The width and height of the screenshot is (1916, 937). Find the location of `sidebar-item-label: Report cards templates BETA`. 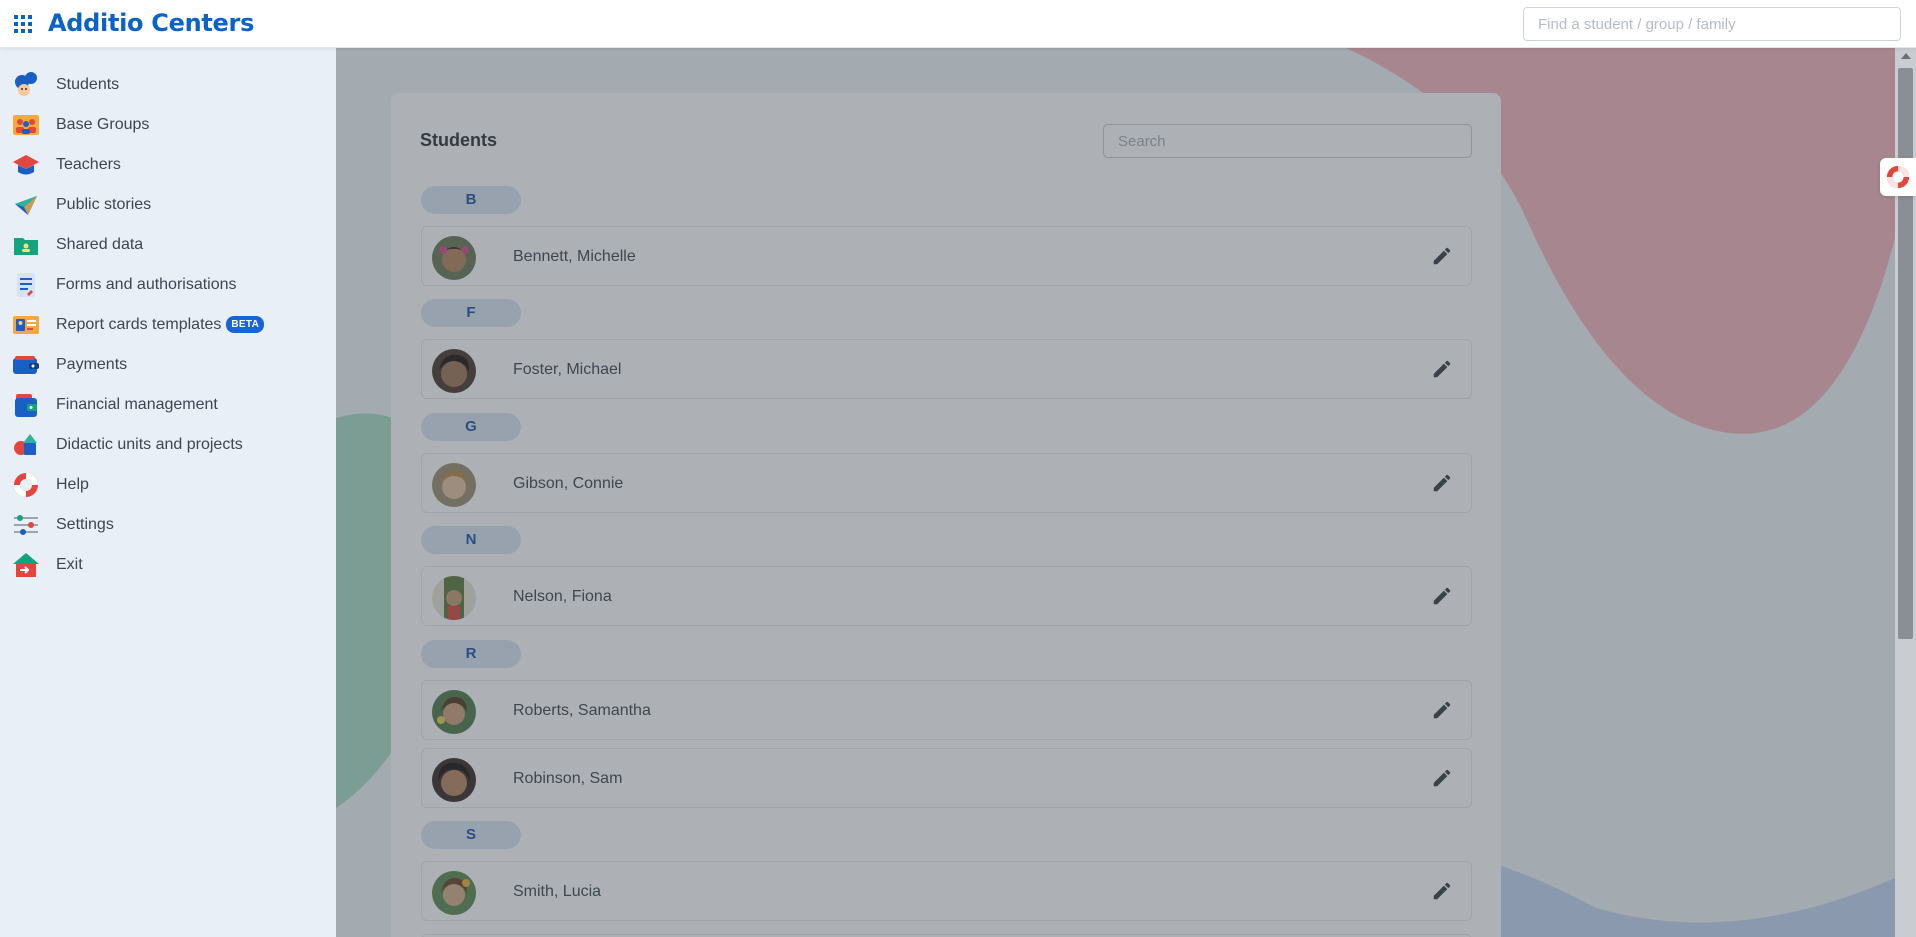

sidebar-item-label: Report cards templates BETA is located at coordinates (160, 325).